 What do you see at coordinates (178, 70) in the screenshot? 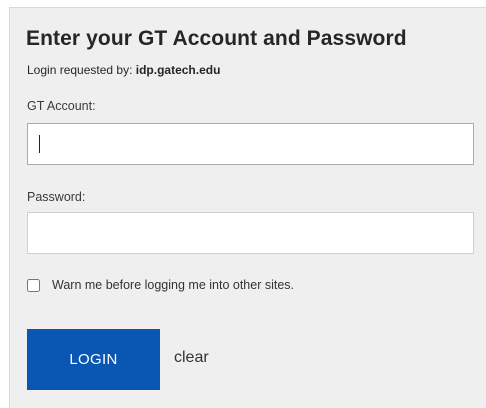
I see `requested-by-host: idp.gatech.edu` at bounding box center [178, 70].